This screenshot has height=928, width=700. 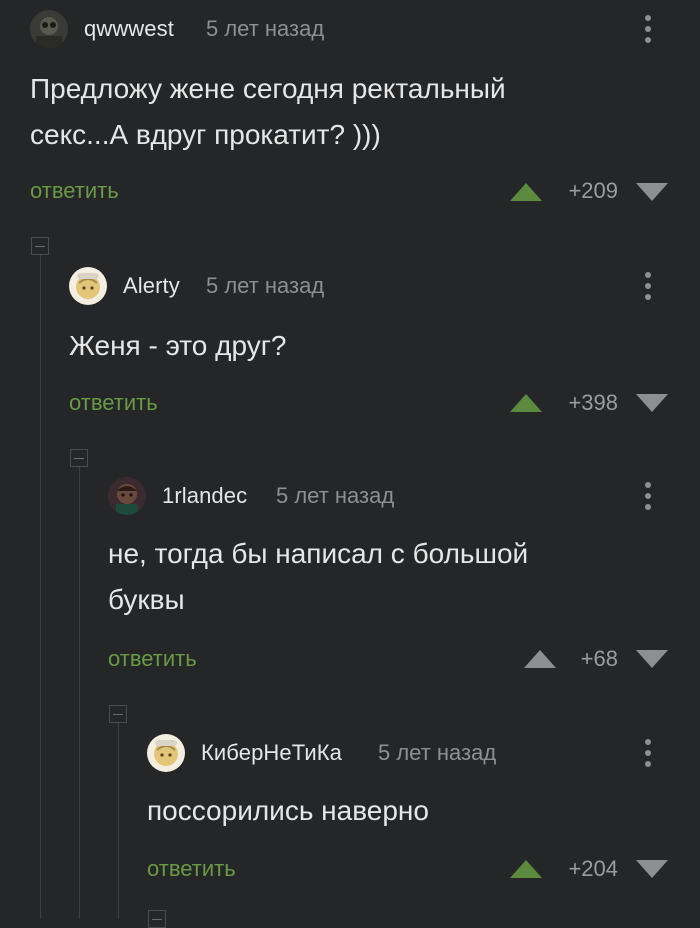 I want to click on comment-text-line: секс...А вдруг прокатит? ))), so click(x=205, y=134).